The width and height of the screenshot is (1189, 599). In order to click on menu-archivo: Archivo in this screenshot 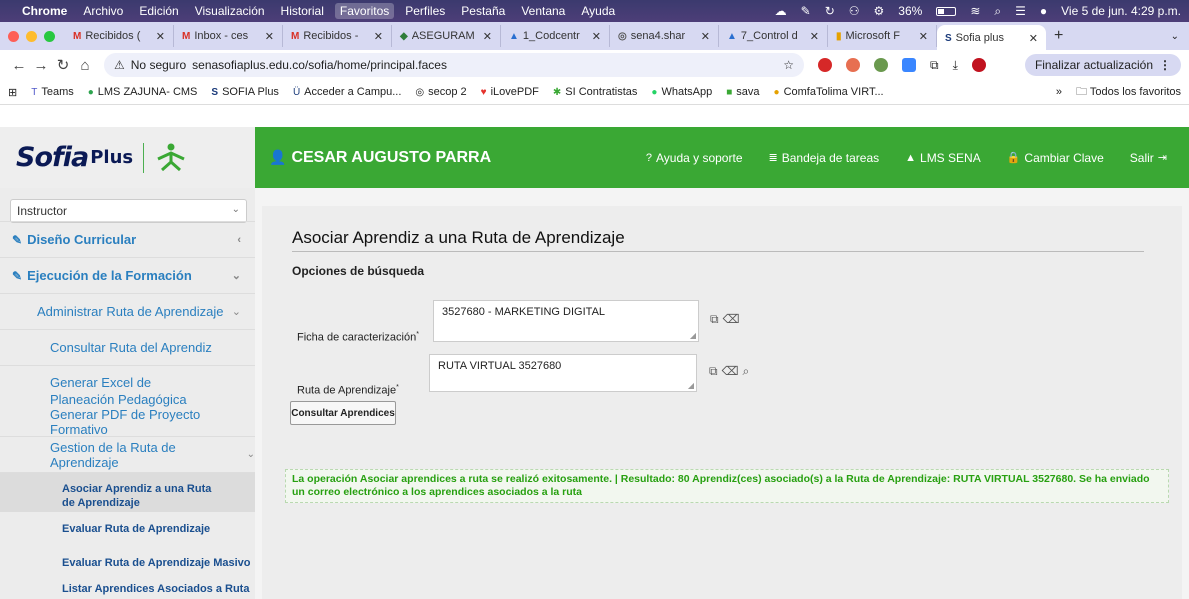, I will do `click(103, 11)`.